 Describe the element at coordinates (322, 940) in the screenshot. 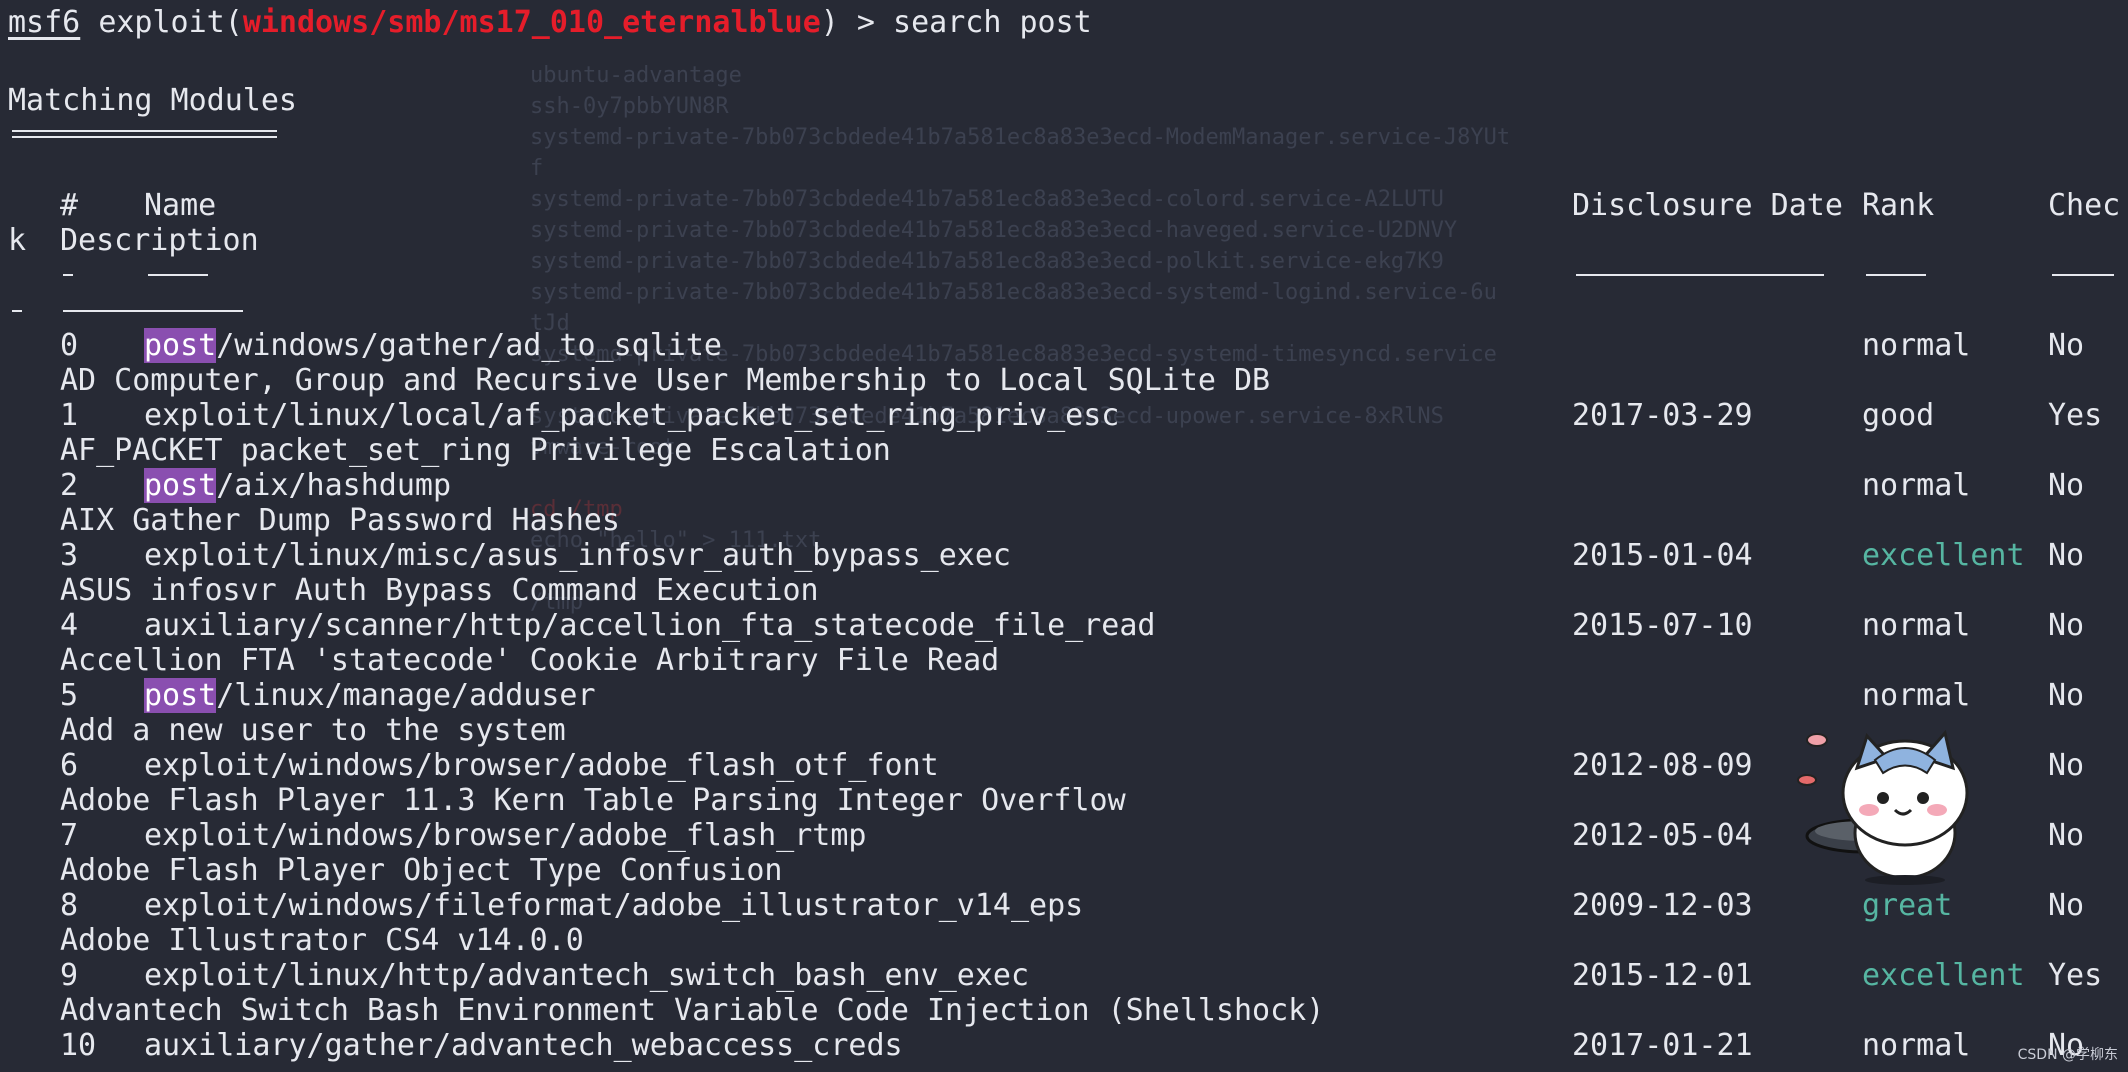

I see `row-description: Adobe Illustrator CS4 v14.0.0` at that location.